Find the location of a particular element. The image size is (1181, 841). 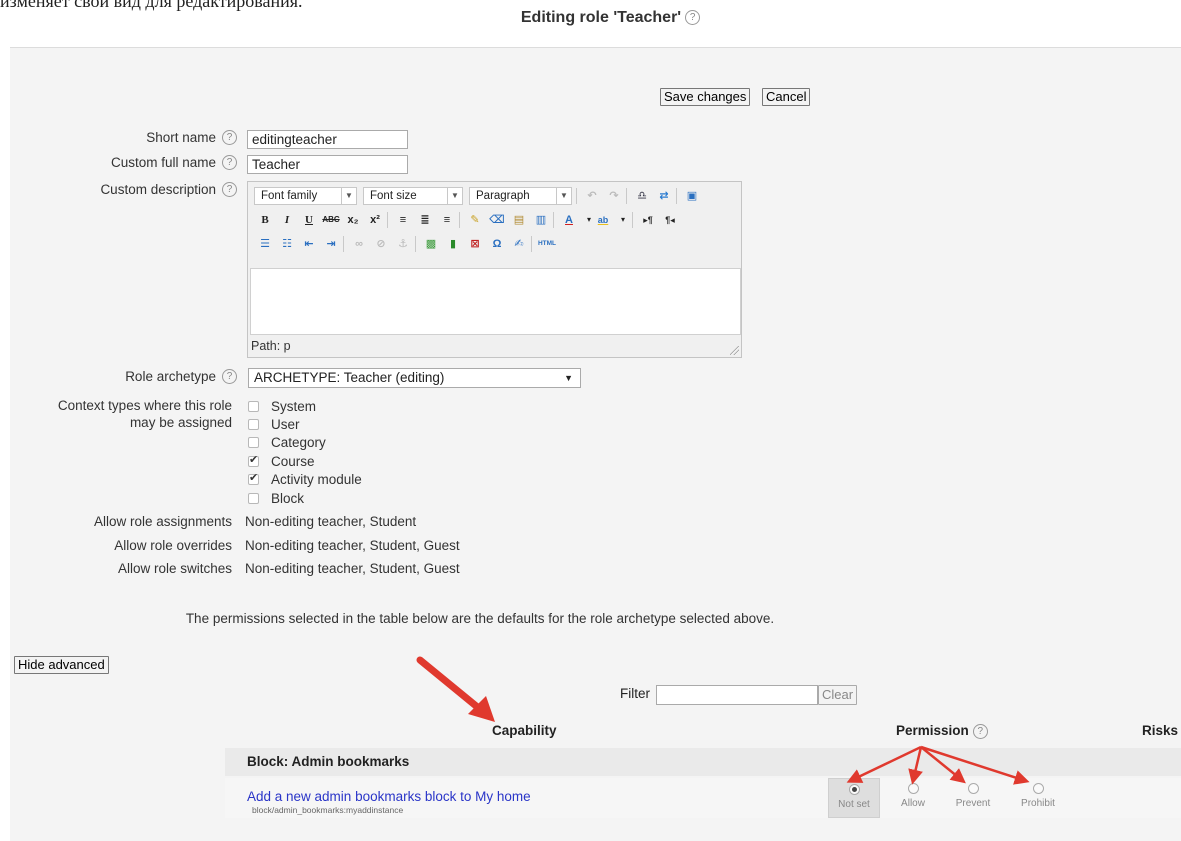

editor-content-area is located at coordinates (495, 301).